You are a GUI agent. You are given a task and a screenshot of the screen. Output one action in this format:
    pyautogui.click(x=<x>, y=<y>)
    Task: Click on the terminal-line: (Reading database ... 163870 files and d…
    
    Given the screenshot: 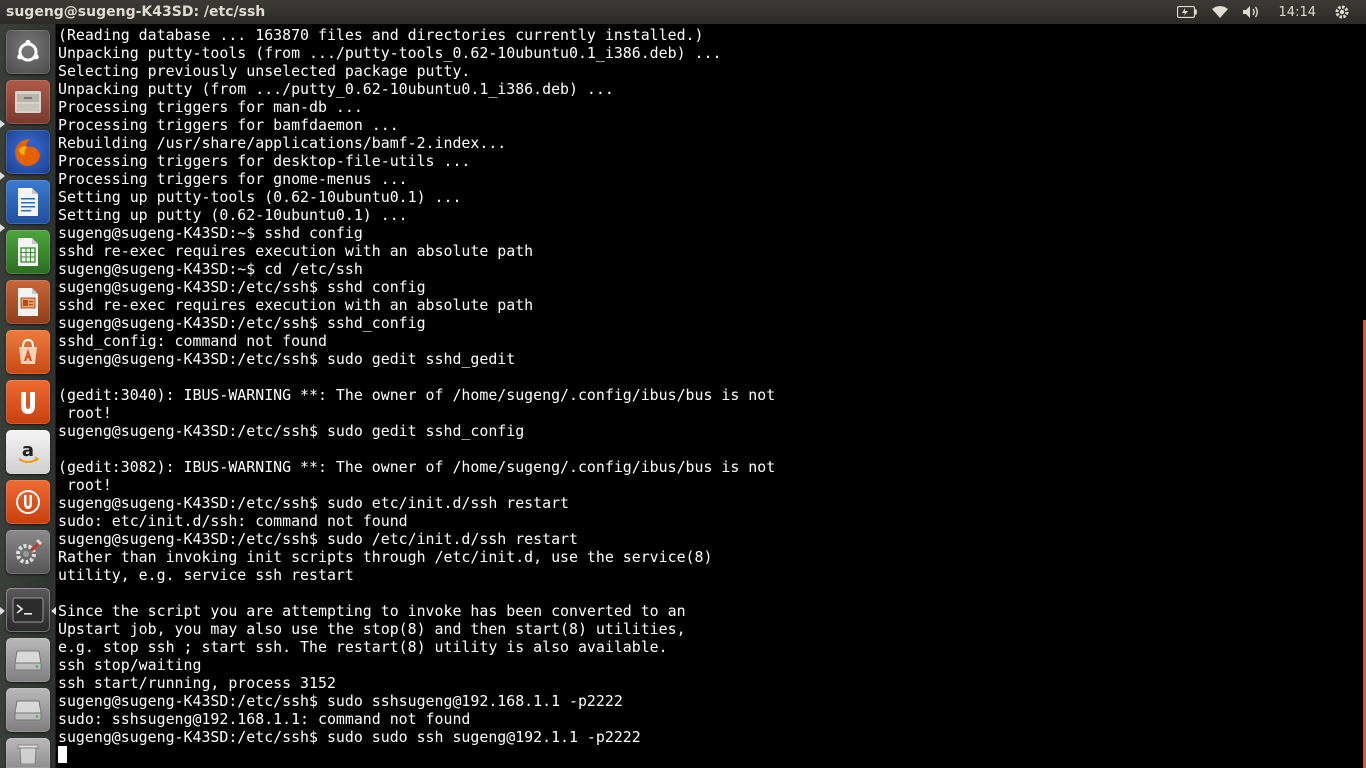 What is the action you would take?
    pyautogui.click(x=381, y=35)
    